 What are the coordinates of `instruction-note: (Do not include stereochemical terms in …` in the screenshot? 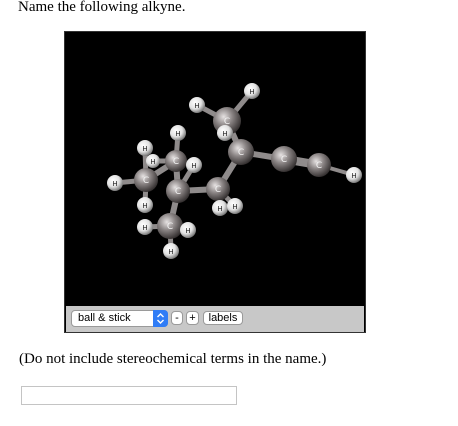 It's located at (173, 359).